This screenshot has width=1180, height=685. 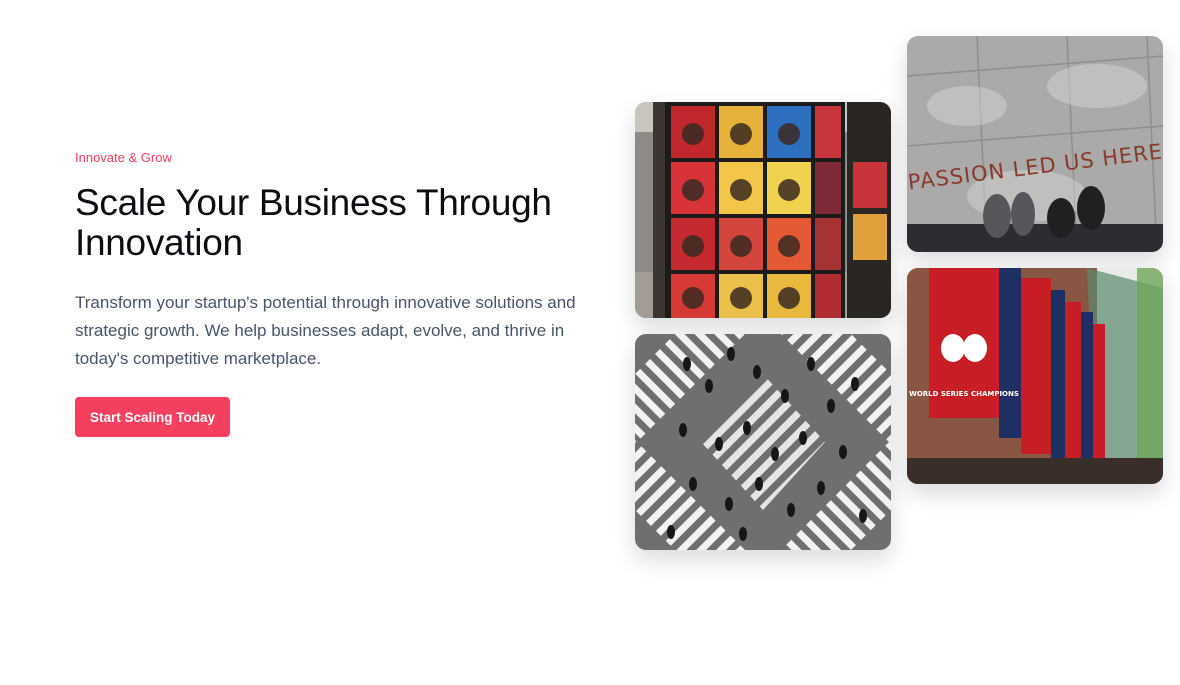 I want to click on hero-title-line-1: Scale Your Business Through, so click(x=313, y=202).